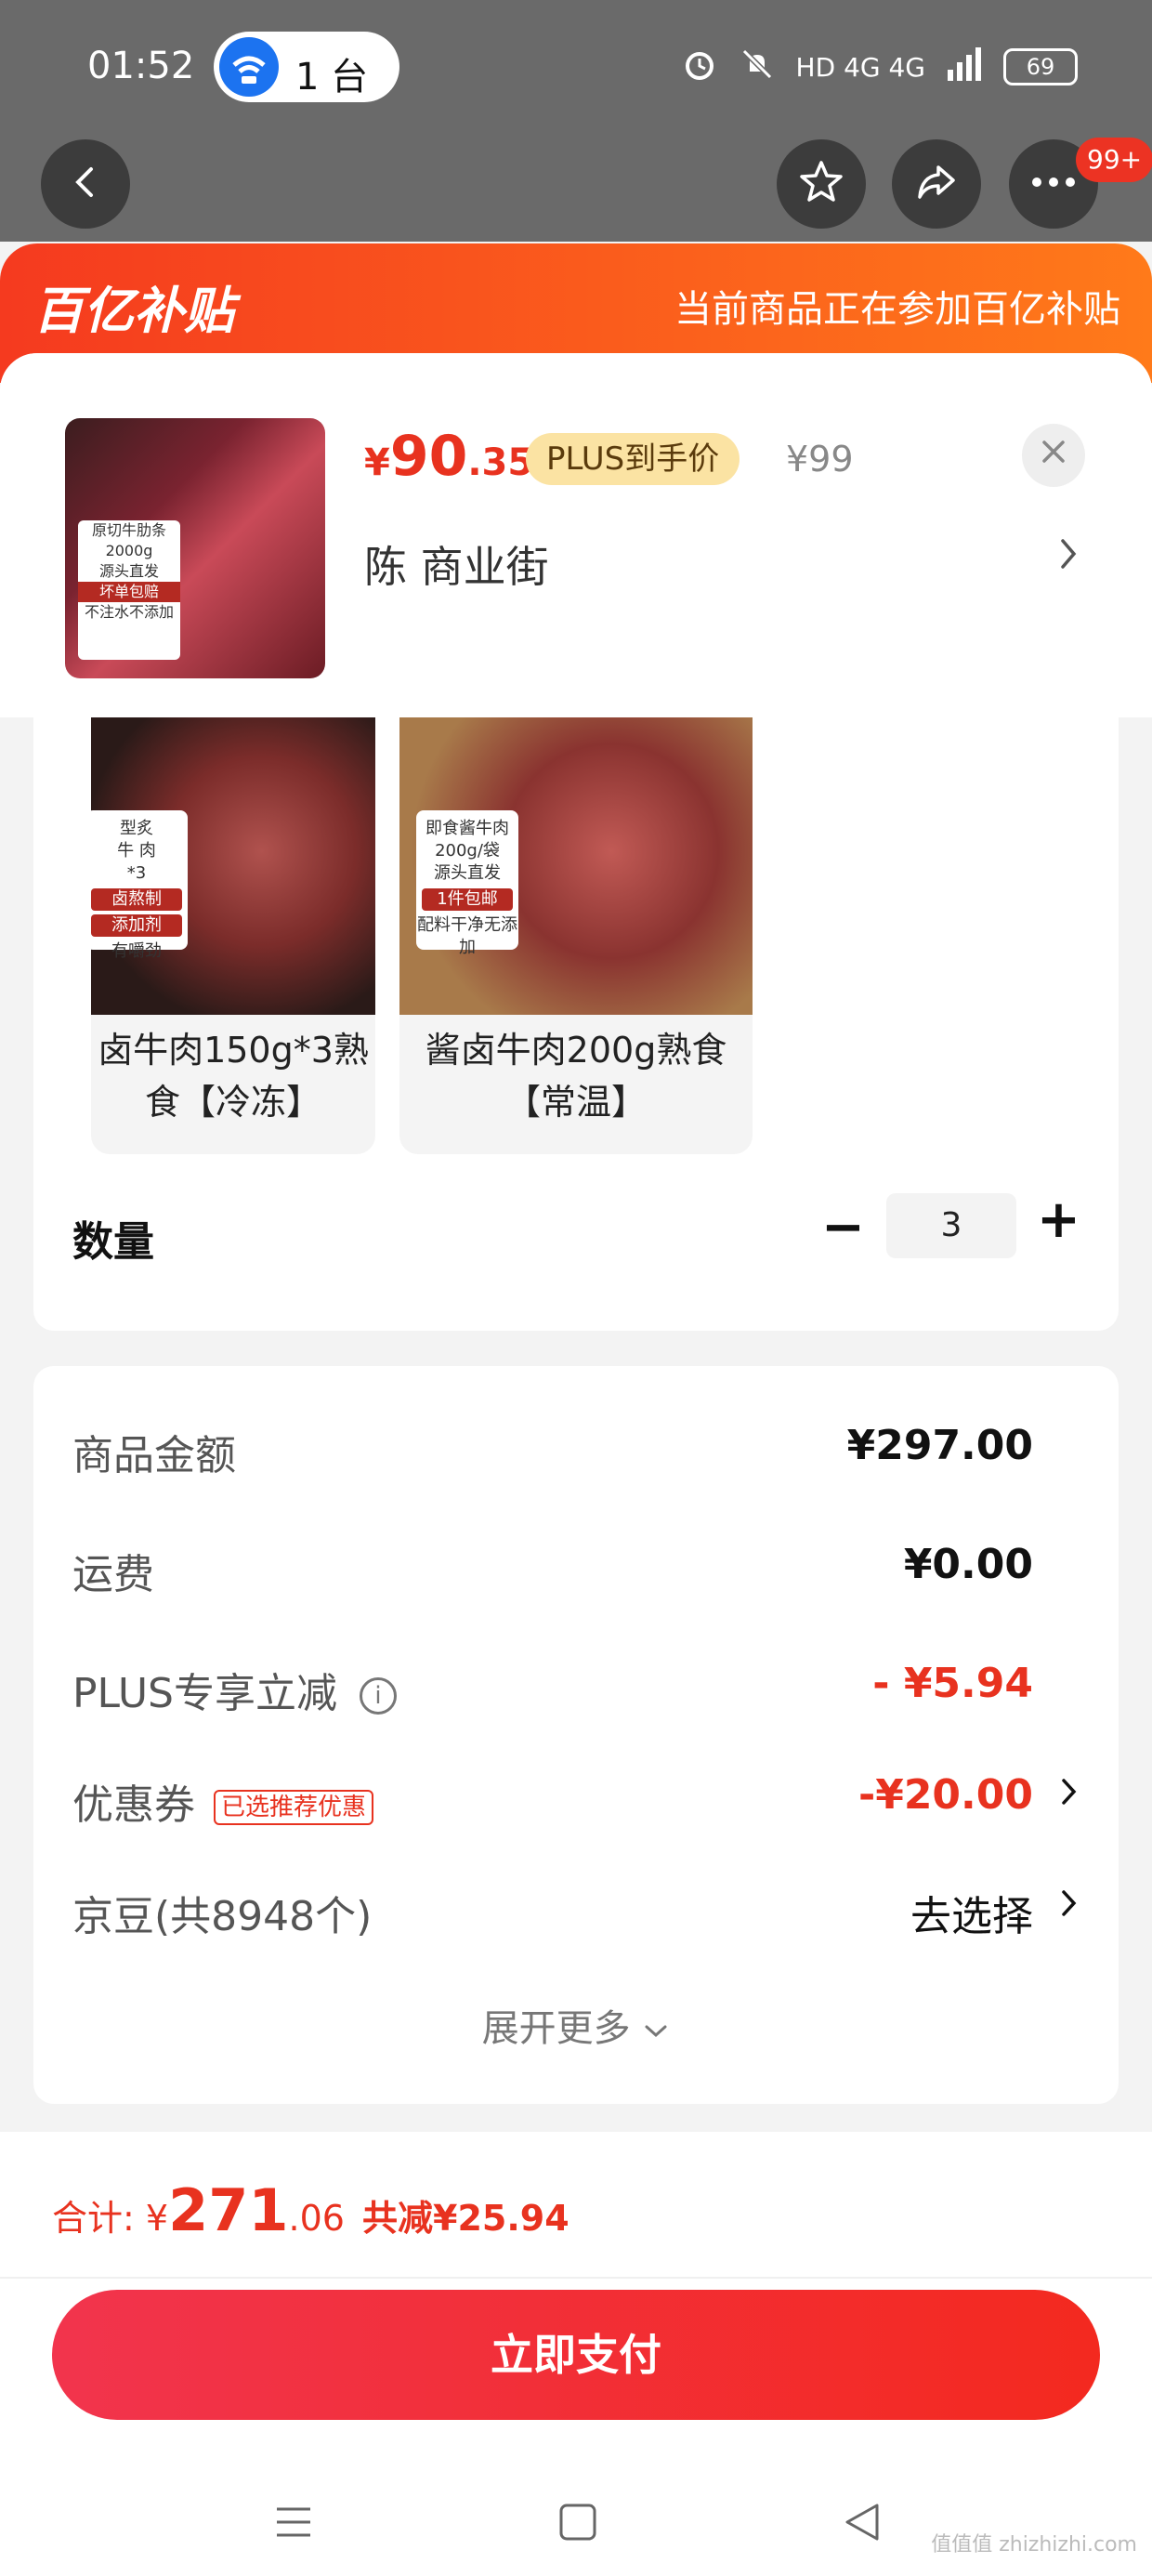 This screenshot has height=2576, width=1152. Describe the element at coordinates (576, 1915) in the screenshot. I see `jingdou-row: 京豆(共8948个) 去选择` at that location.